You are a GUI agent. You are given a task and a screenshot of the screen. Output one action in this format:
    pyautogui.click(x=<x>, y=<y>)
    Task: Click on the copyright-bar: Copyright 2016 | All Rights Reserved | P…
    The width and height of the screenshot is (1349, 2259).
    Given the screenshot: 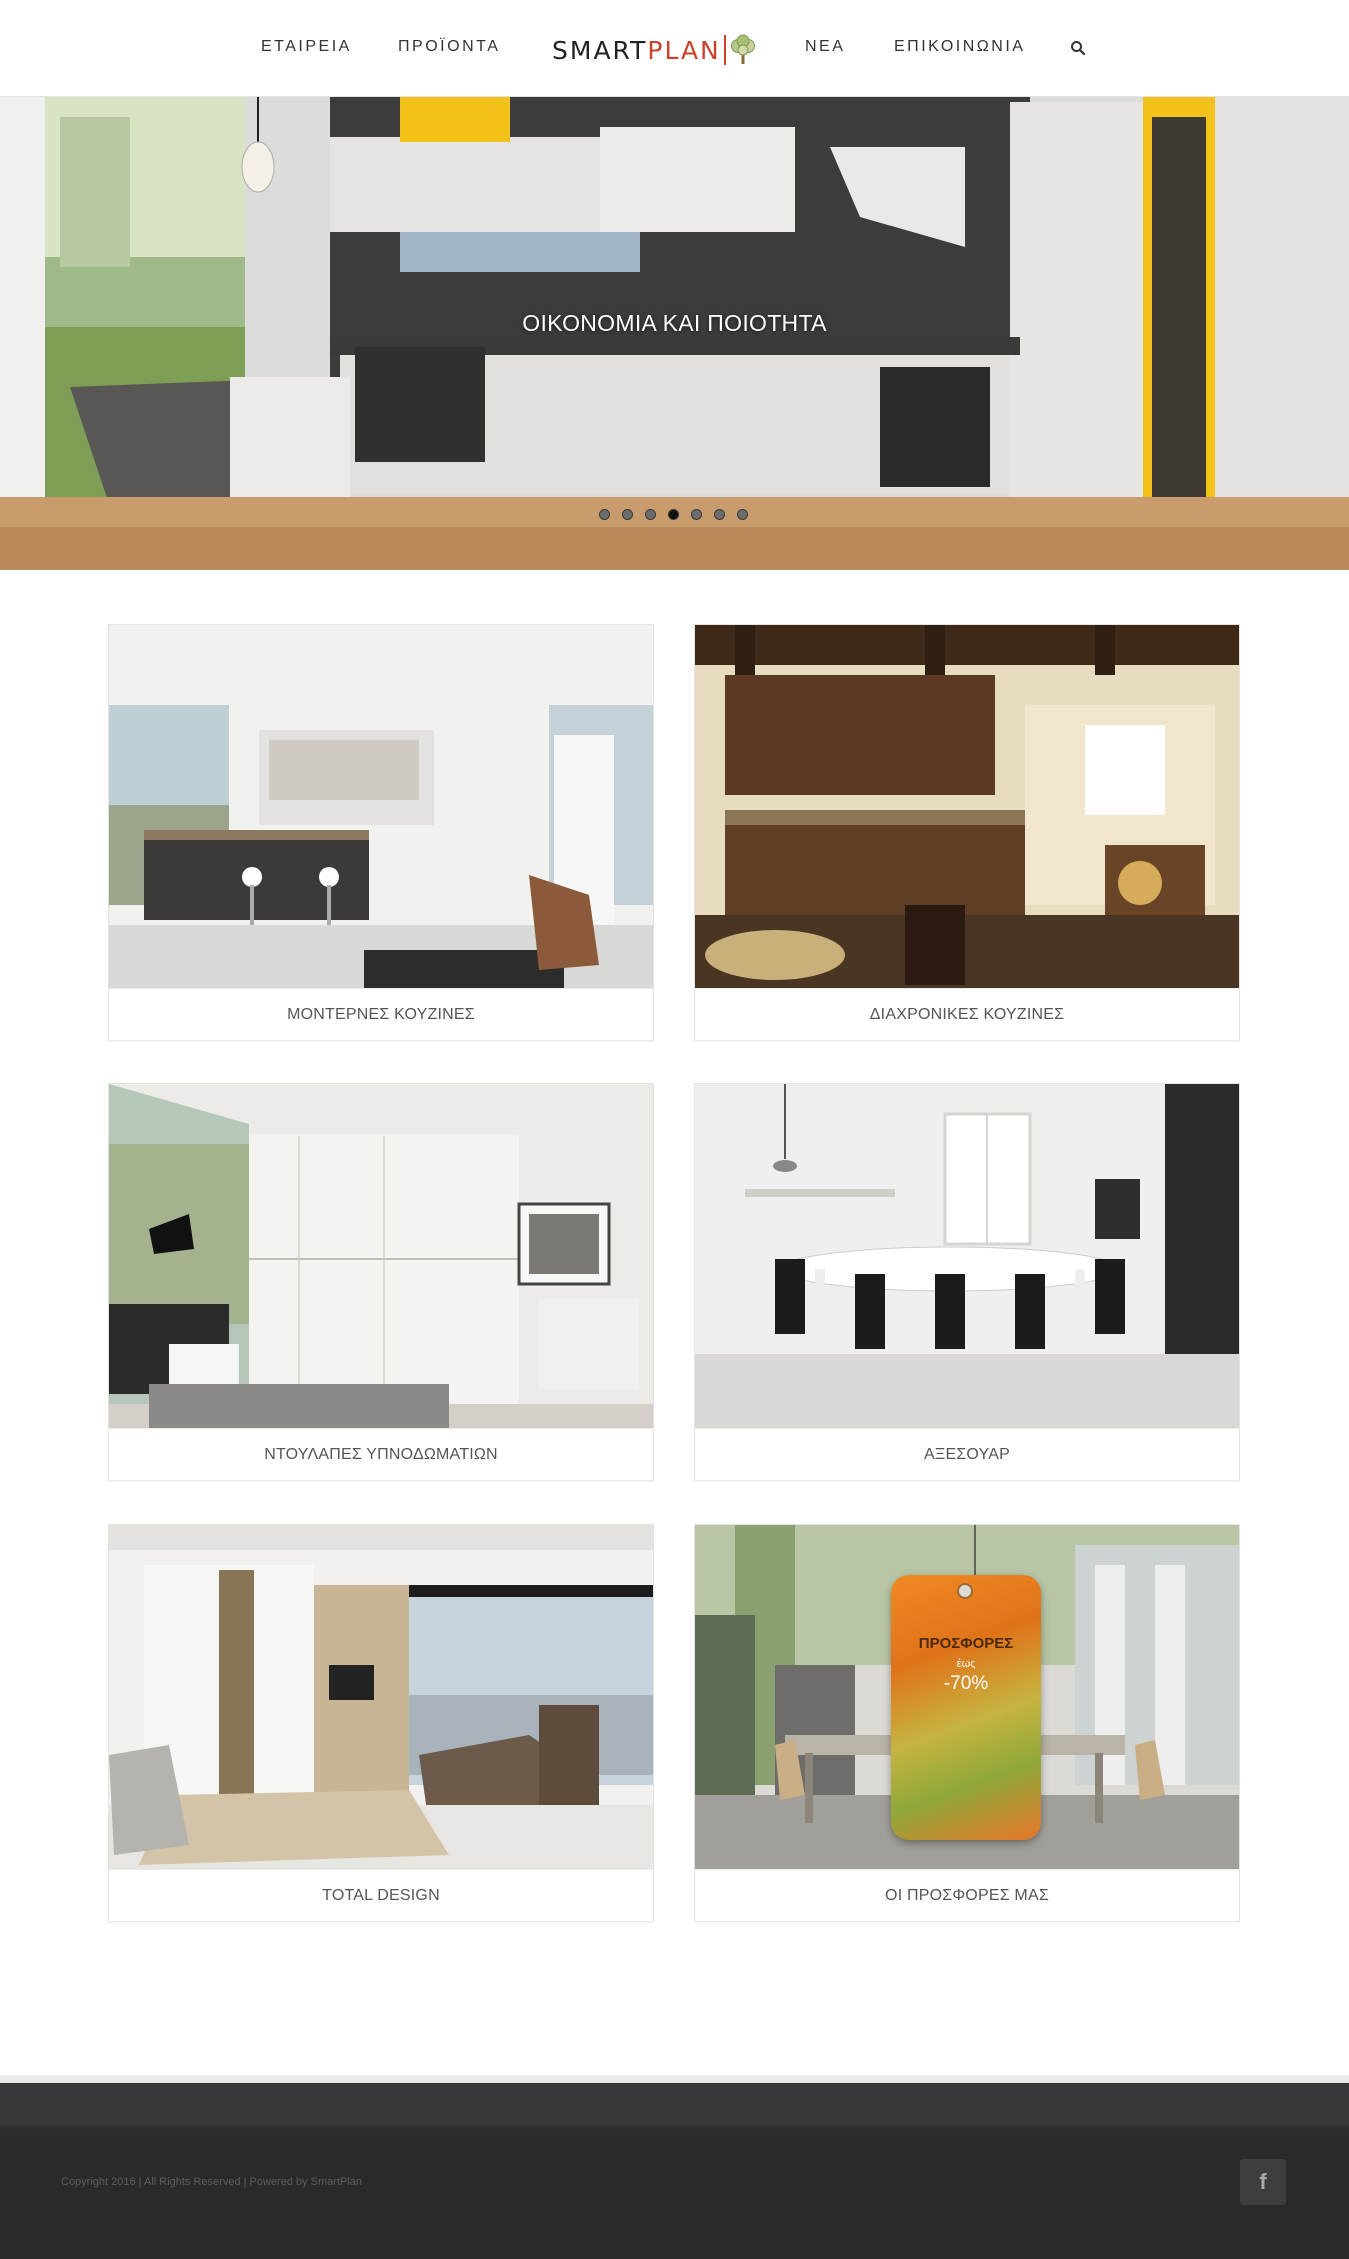 What is the action you would take?
    pyautogui.click(x=674, y=2197)
    